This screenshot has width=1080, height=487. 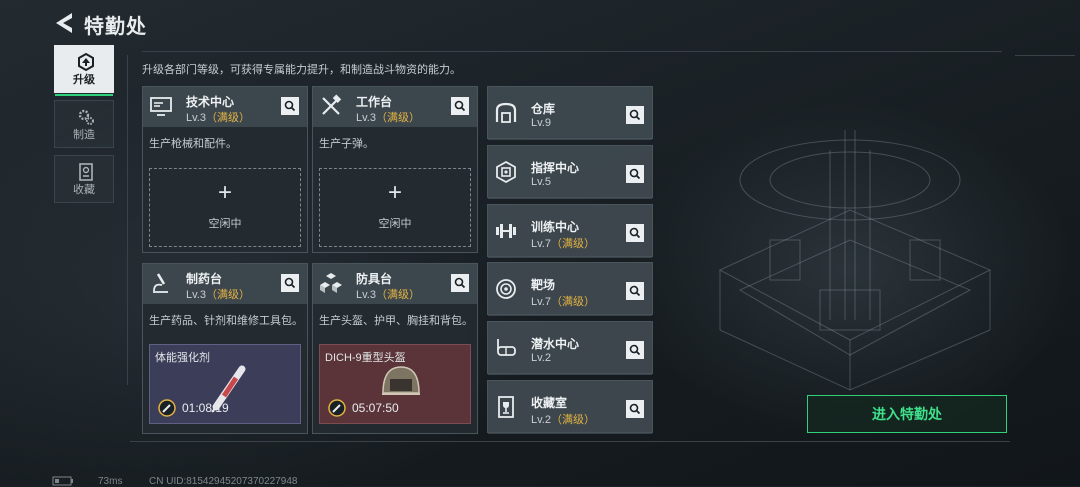 What do you see at coordinates (205, 408) in the screenshot?
I see `timer-text: 01:08:19` at bounding box center [205, 408].